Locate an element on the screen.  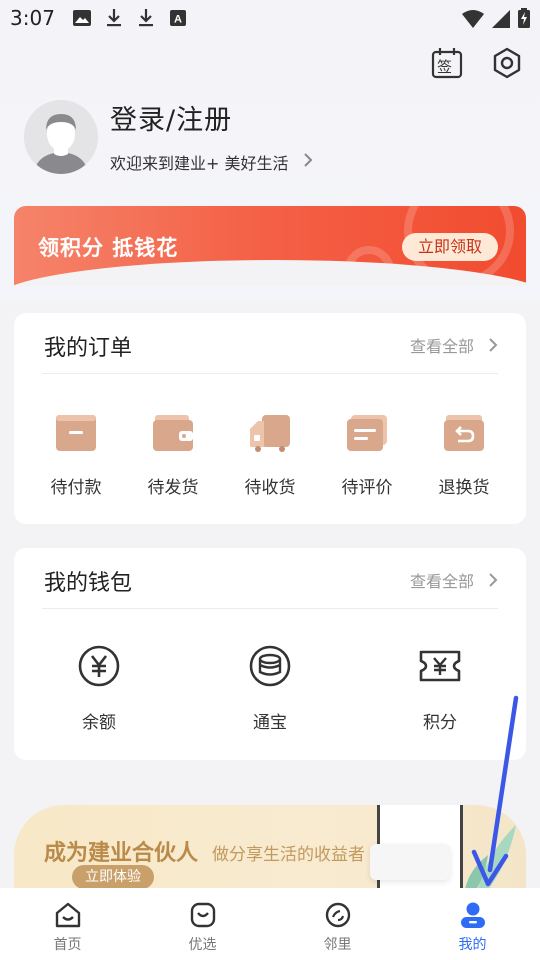
nav-label: 邻里 is located at coordinates (337, 945).